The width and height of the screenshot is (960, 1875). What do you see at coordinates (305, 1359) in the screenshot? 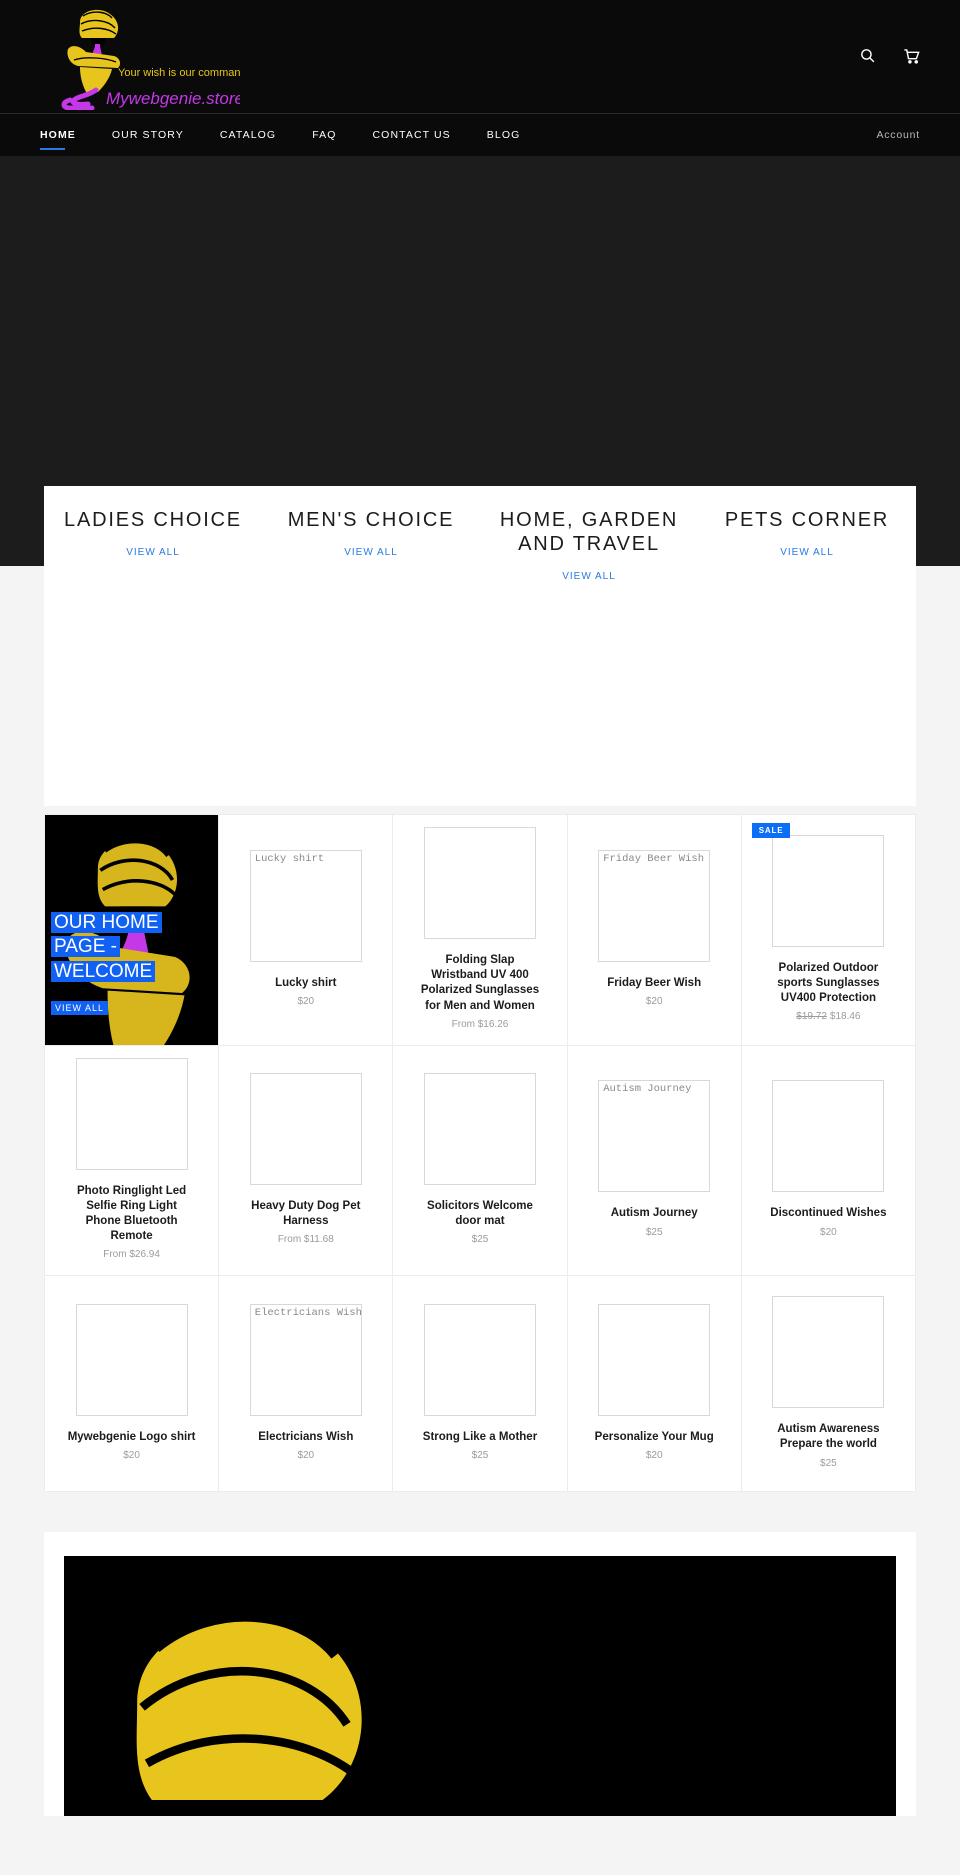
I see `product-image-placeholder: Electricians Wish` at bounding box center [305, 1359].